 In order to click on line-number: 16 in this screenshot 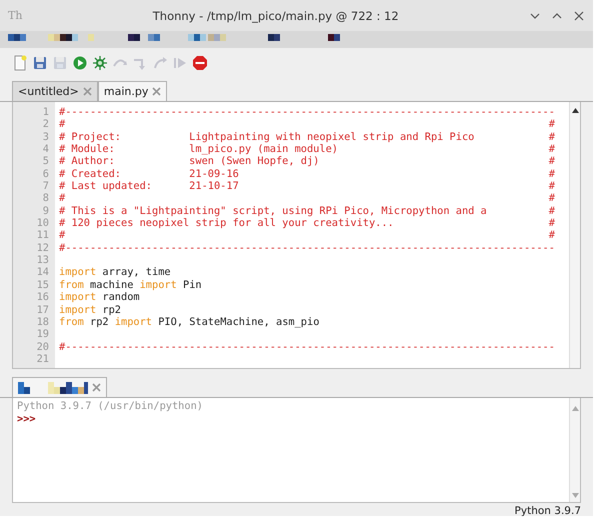, I will do `click(42, 297)`.